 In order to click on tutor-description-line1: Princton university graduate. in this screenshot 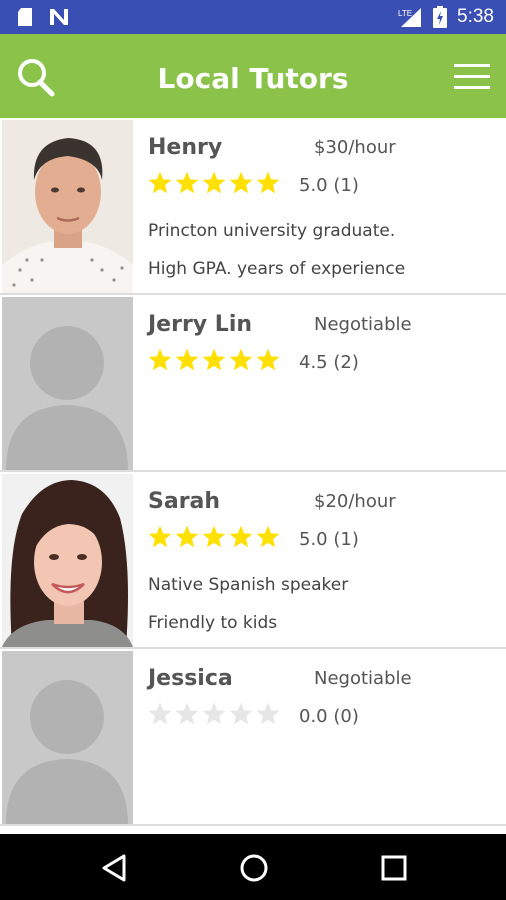, I will do `click(272, 231)`.